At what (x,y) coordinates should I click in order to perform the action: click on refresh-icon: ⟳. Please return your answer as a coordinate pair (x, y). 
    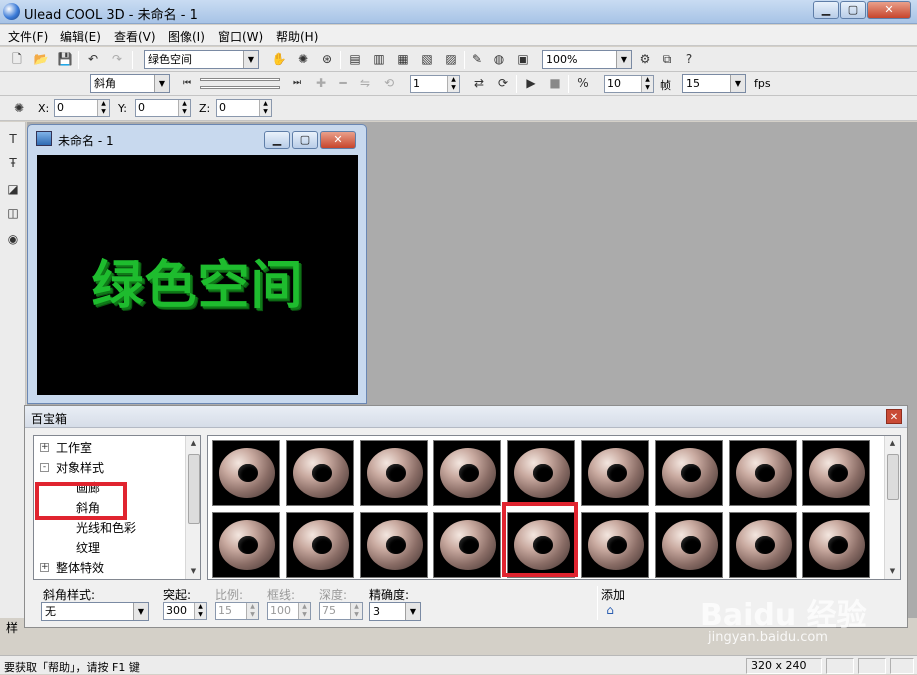
    Looking at the image, I should click on (503, 83).